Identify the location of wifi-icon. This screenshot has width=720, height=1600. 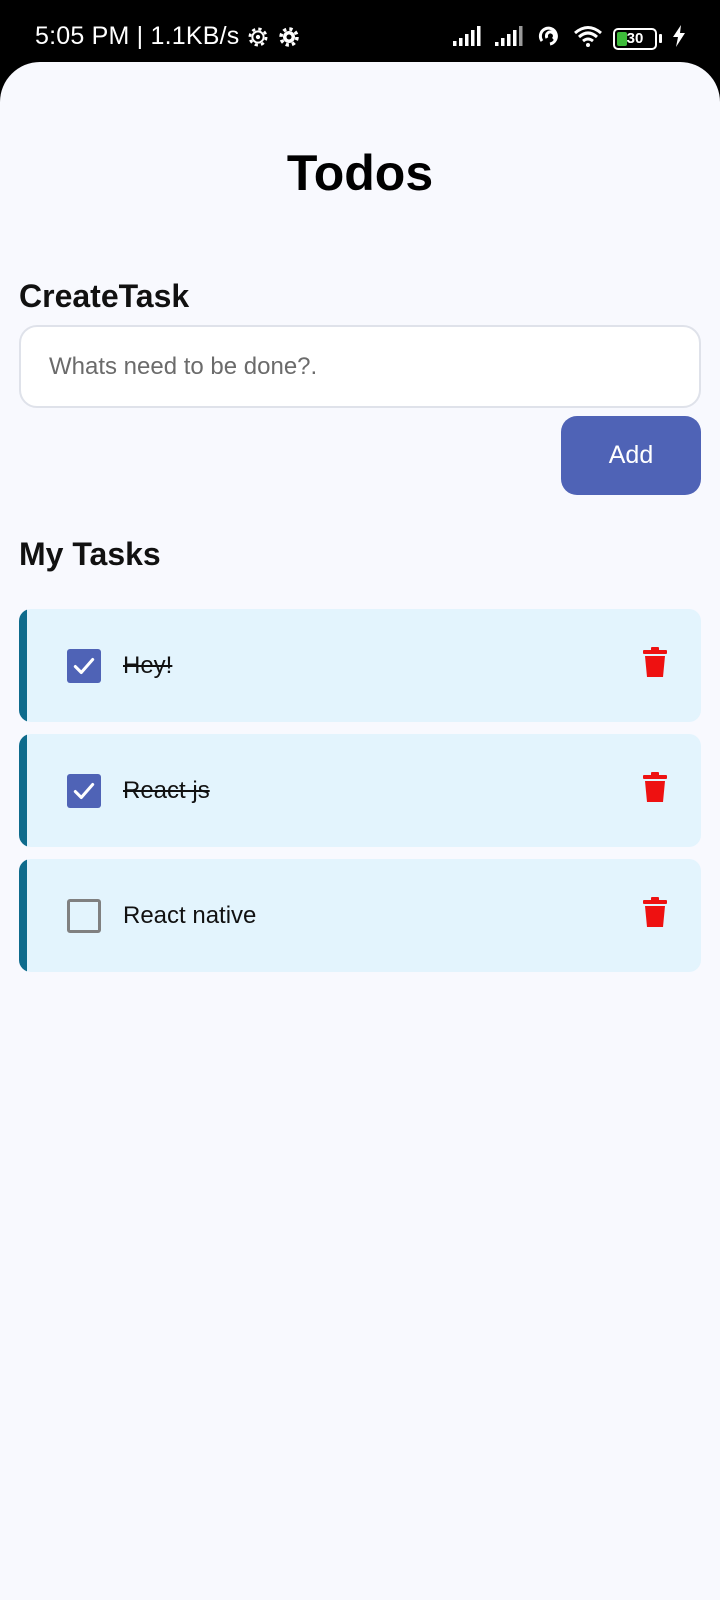
(588, 38).